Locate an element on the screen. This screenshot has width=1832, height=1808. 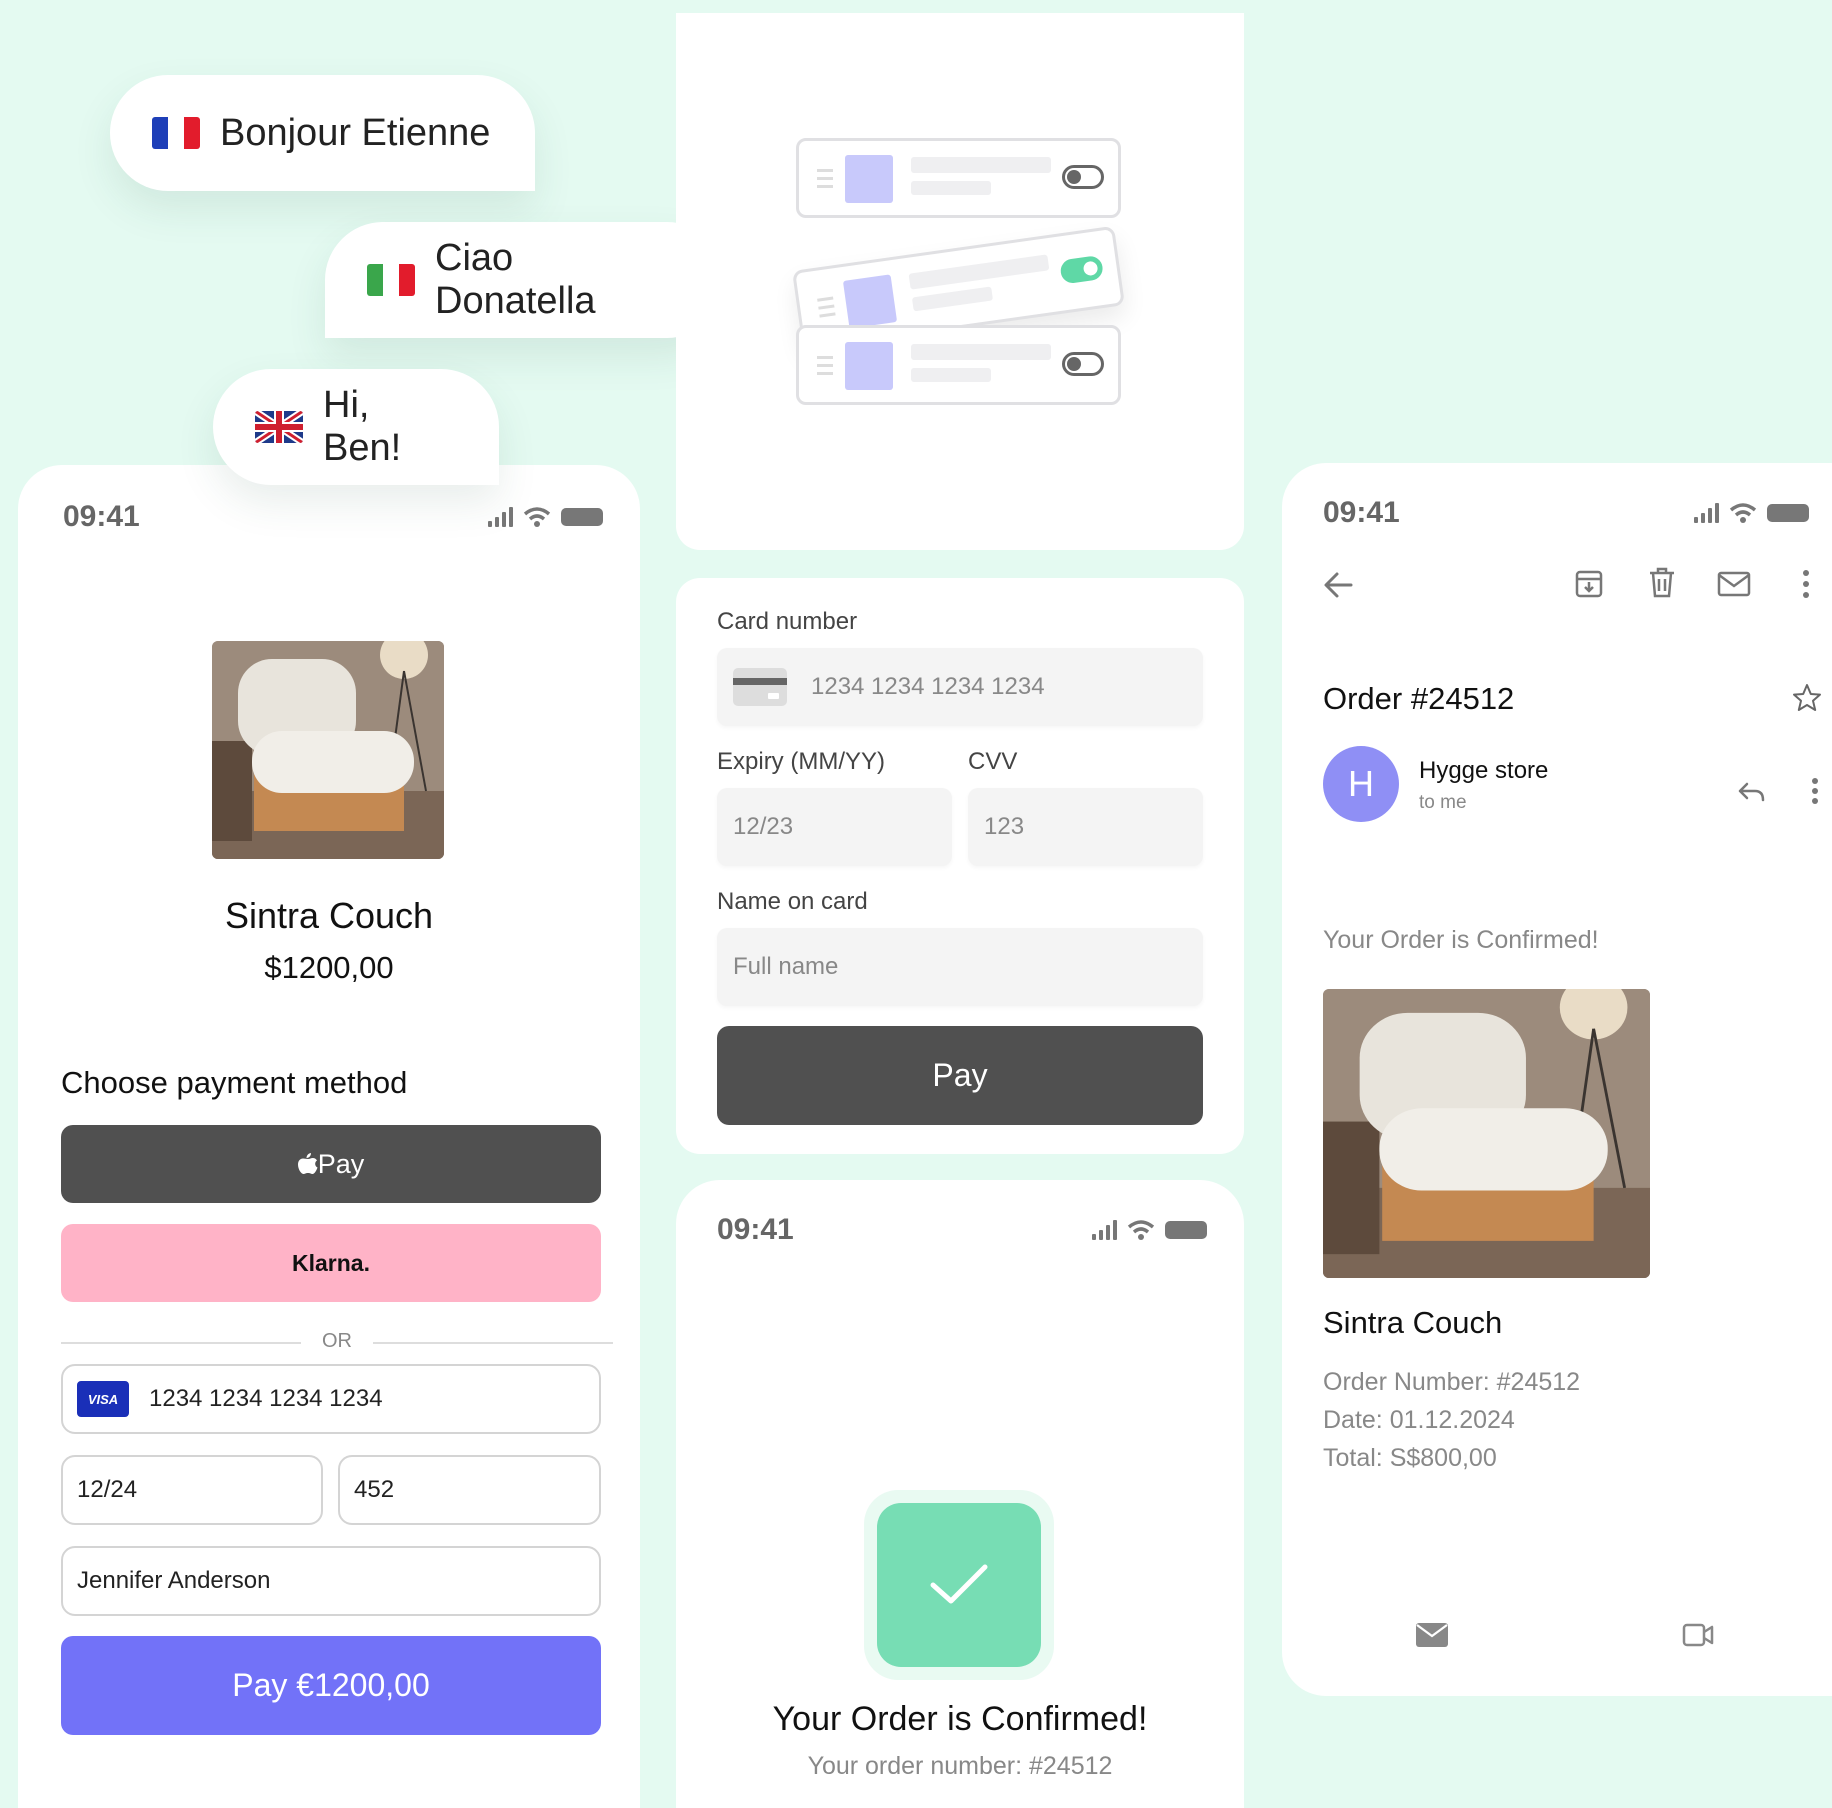
greeting-text: Ciao Donatella is located at coordinates (515, 279).